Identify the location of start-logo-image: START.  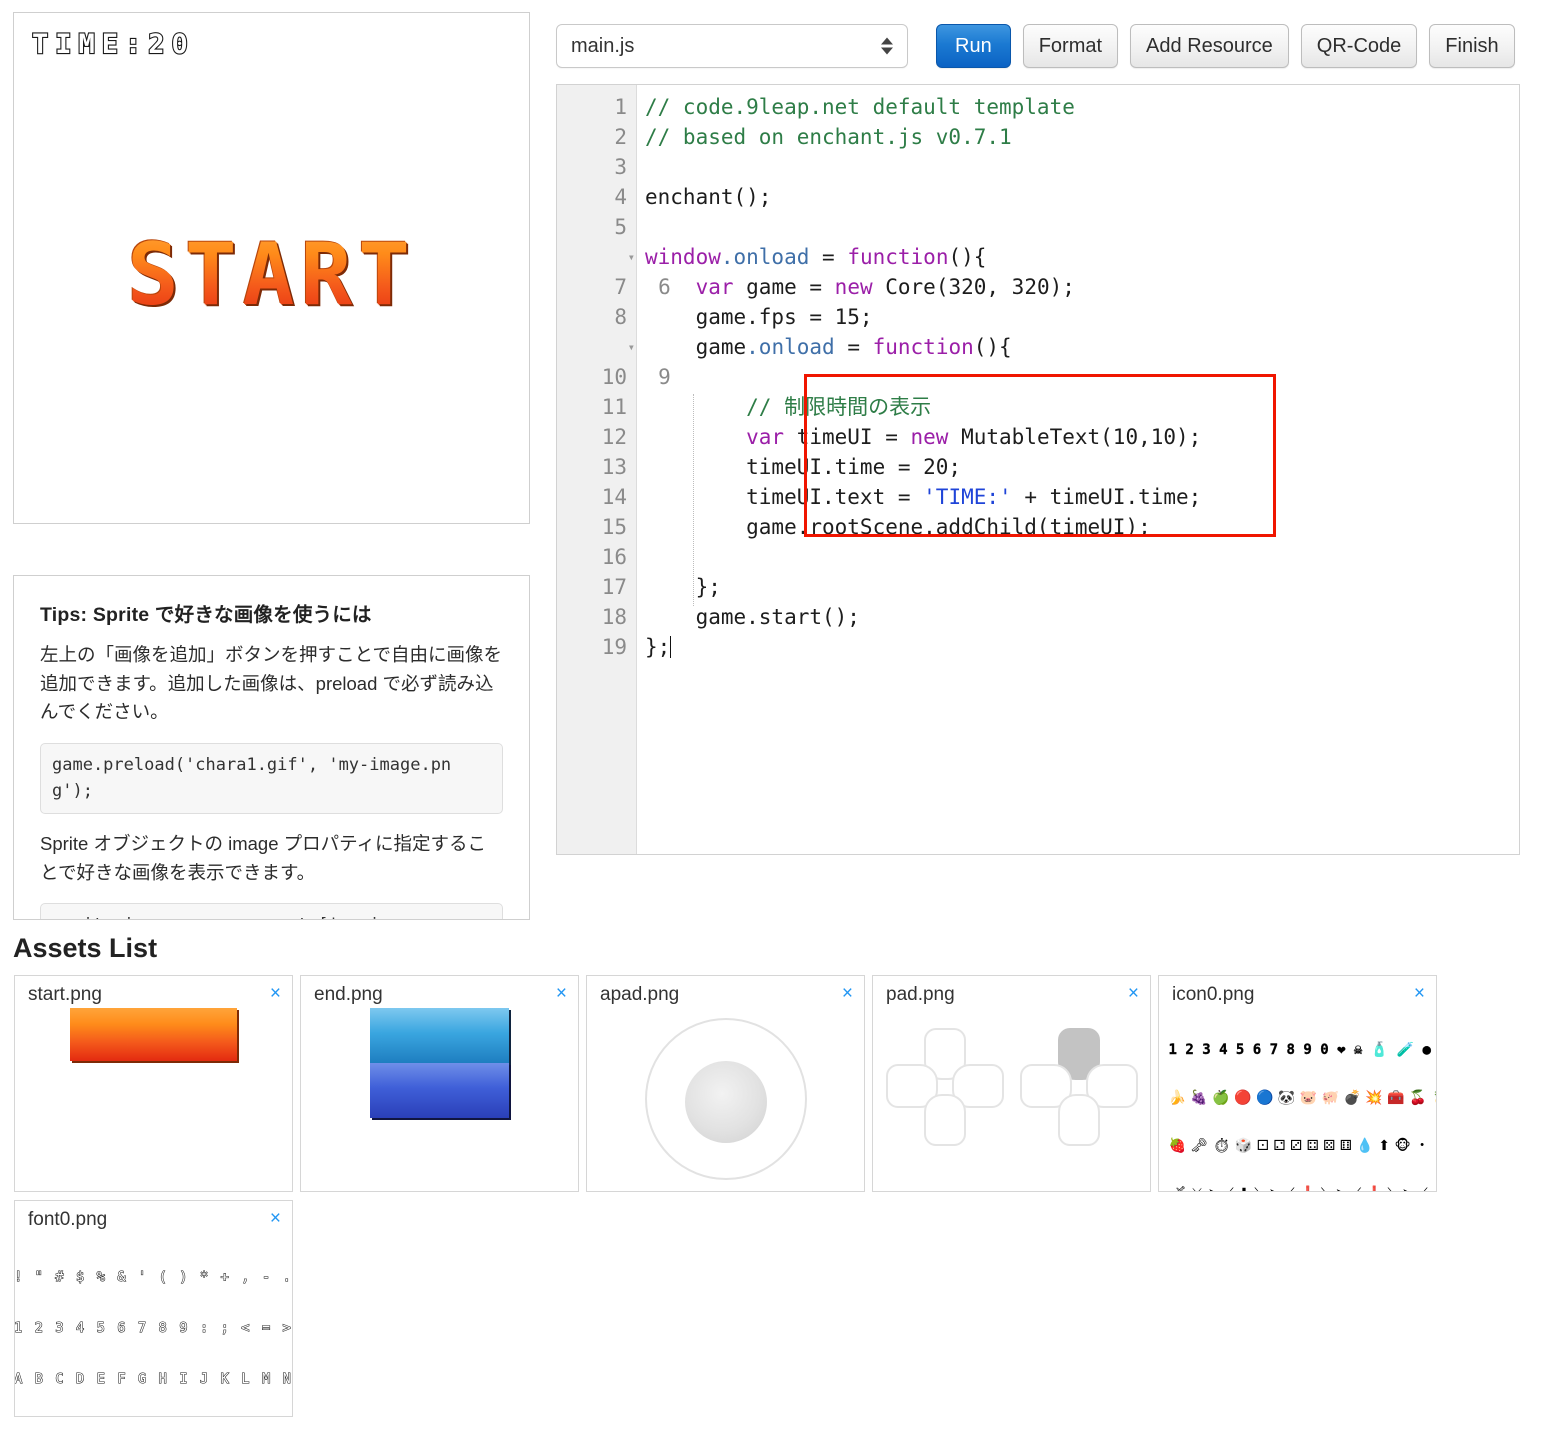
(153, 1035).